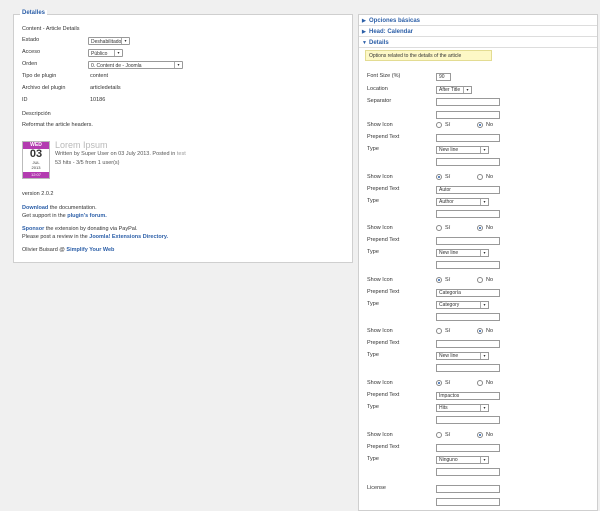  I want to click on section-opciones-basicas: ▶ Opciones básicas, so click(478, 21).